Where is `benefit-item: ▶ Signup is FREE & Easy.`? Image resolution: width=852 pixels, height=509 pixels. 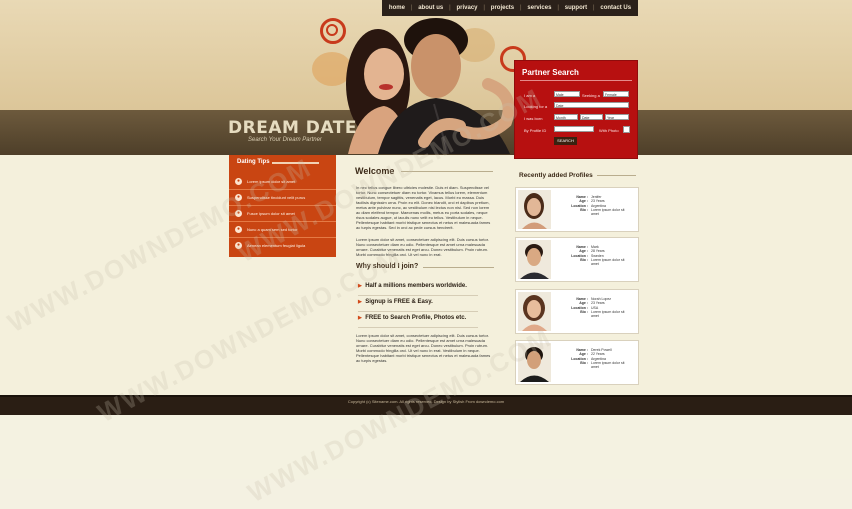
benefit-item: ▶ Signup is FREE & Easy. is located at coordinates (395, 302).